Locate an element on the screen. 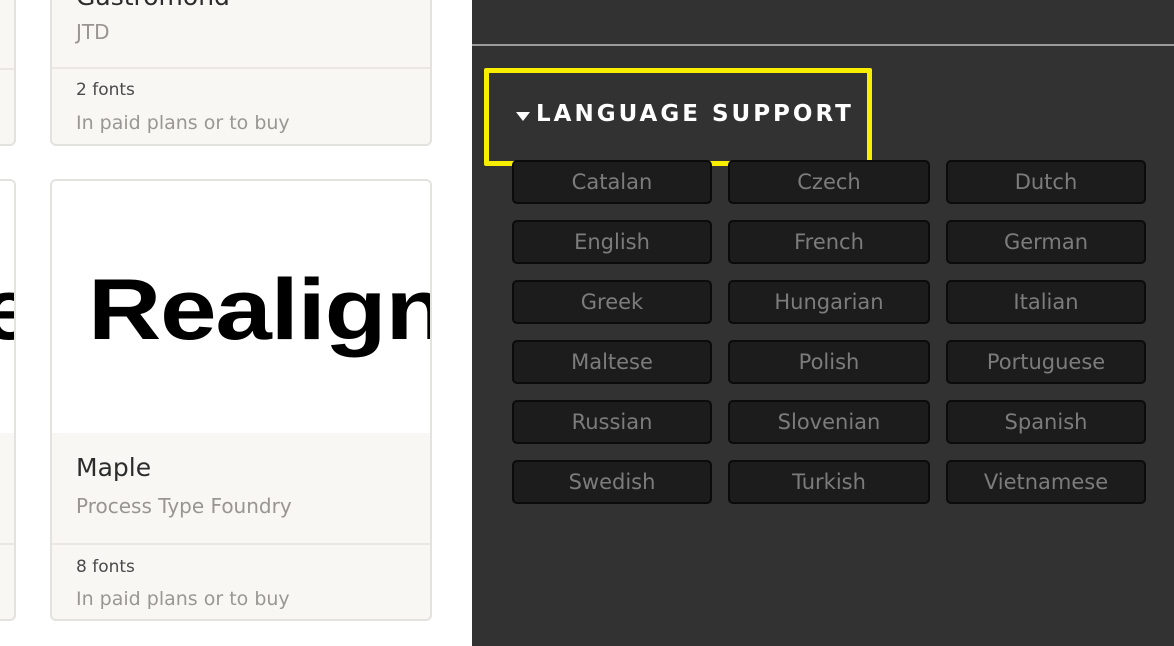 This screenshot has width=1174, height=646. language-support-section-toggle: LANGUAGE SUPPORT is located at coordinates (678, 117).